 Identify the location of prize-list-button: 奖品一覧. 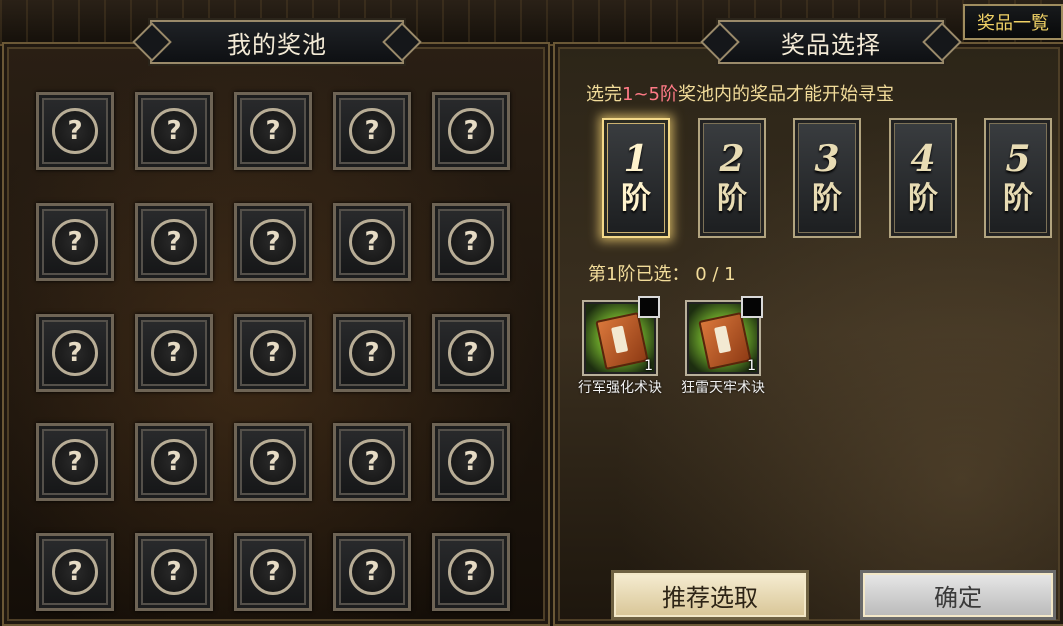
(1013, 22).